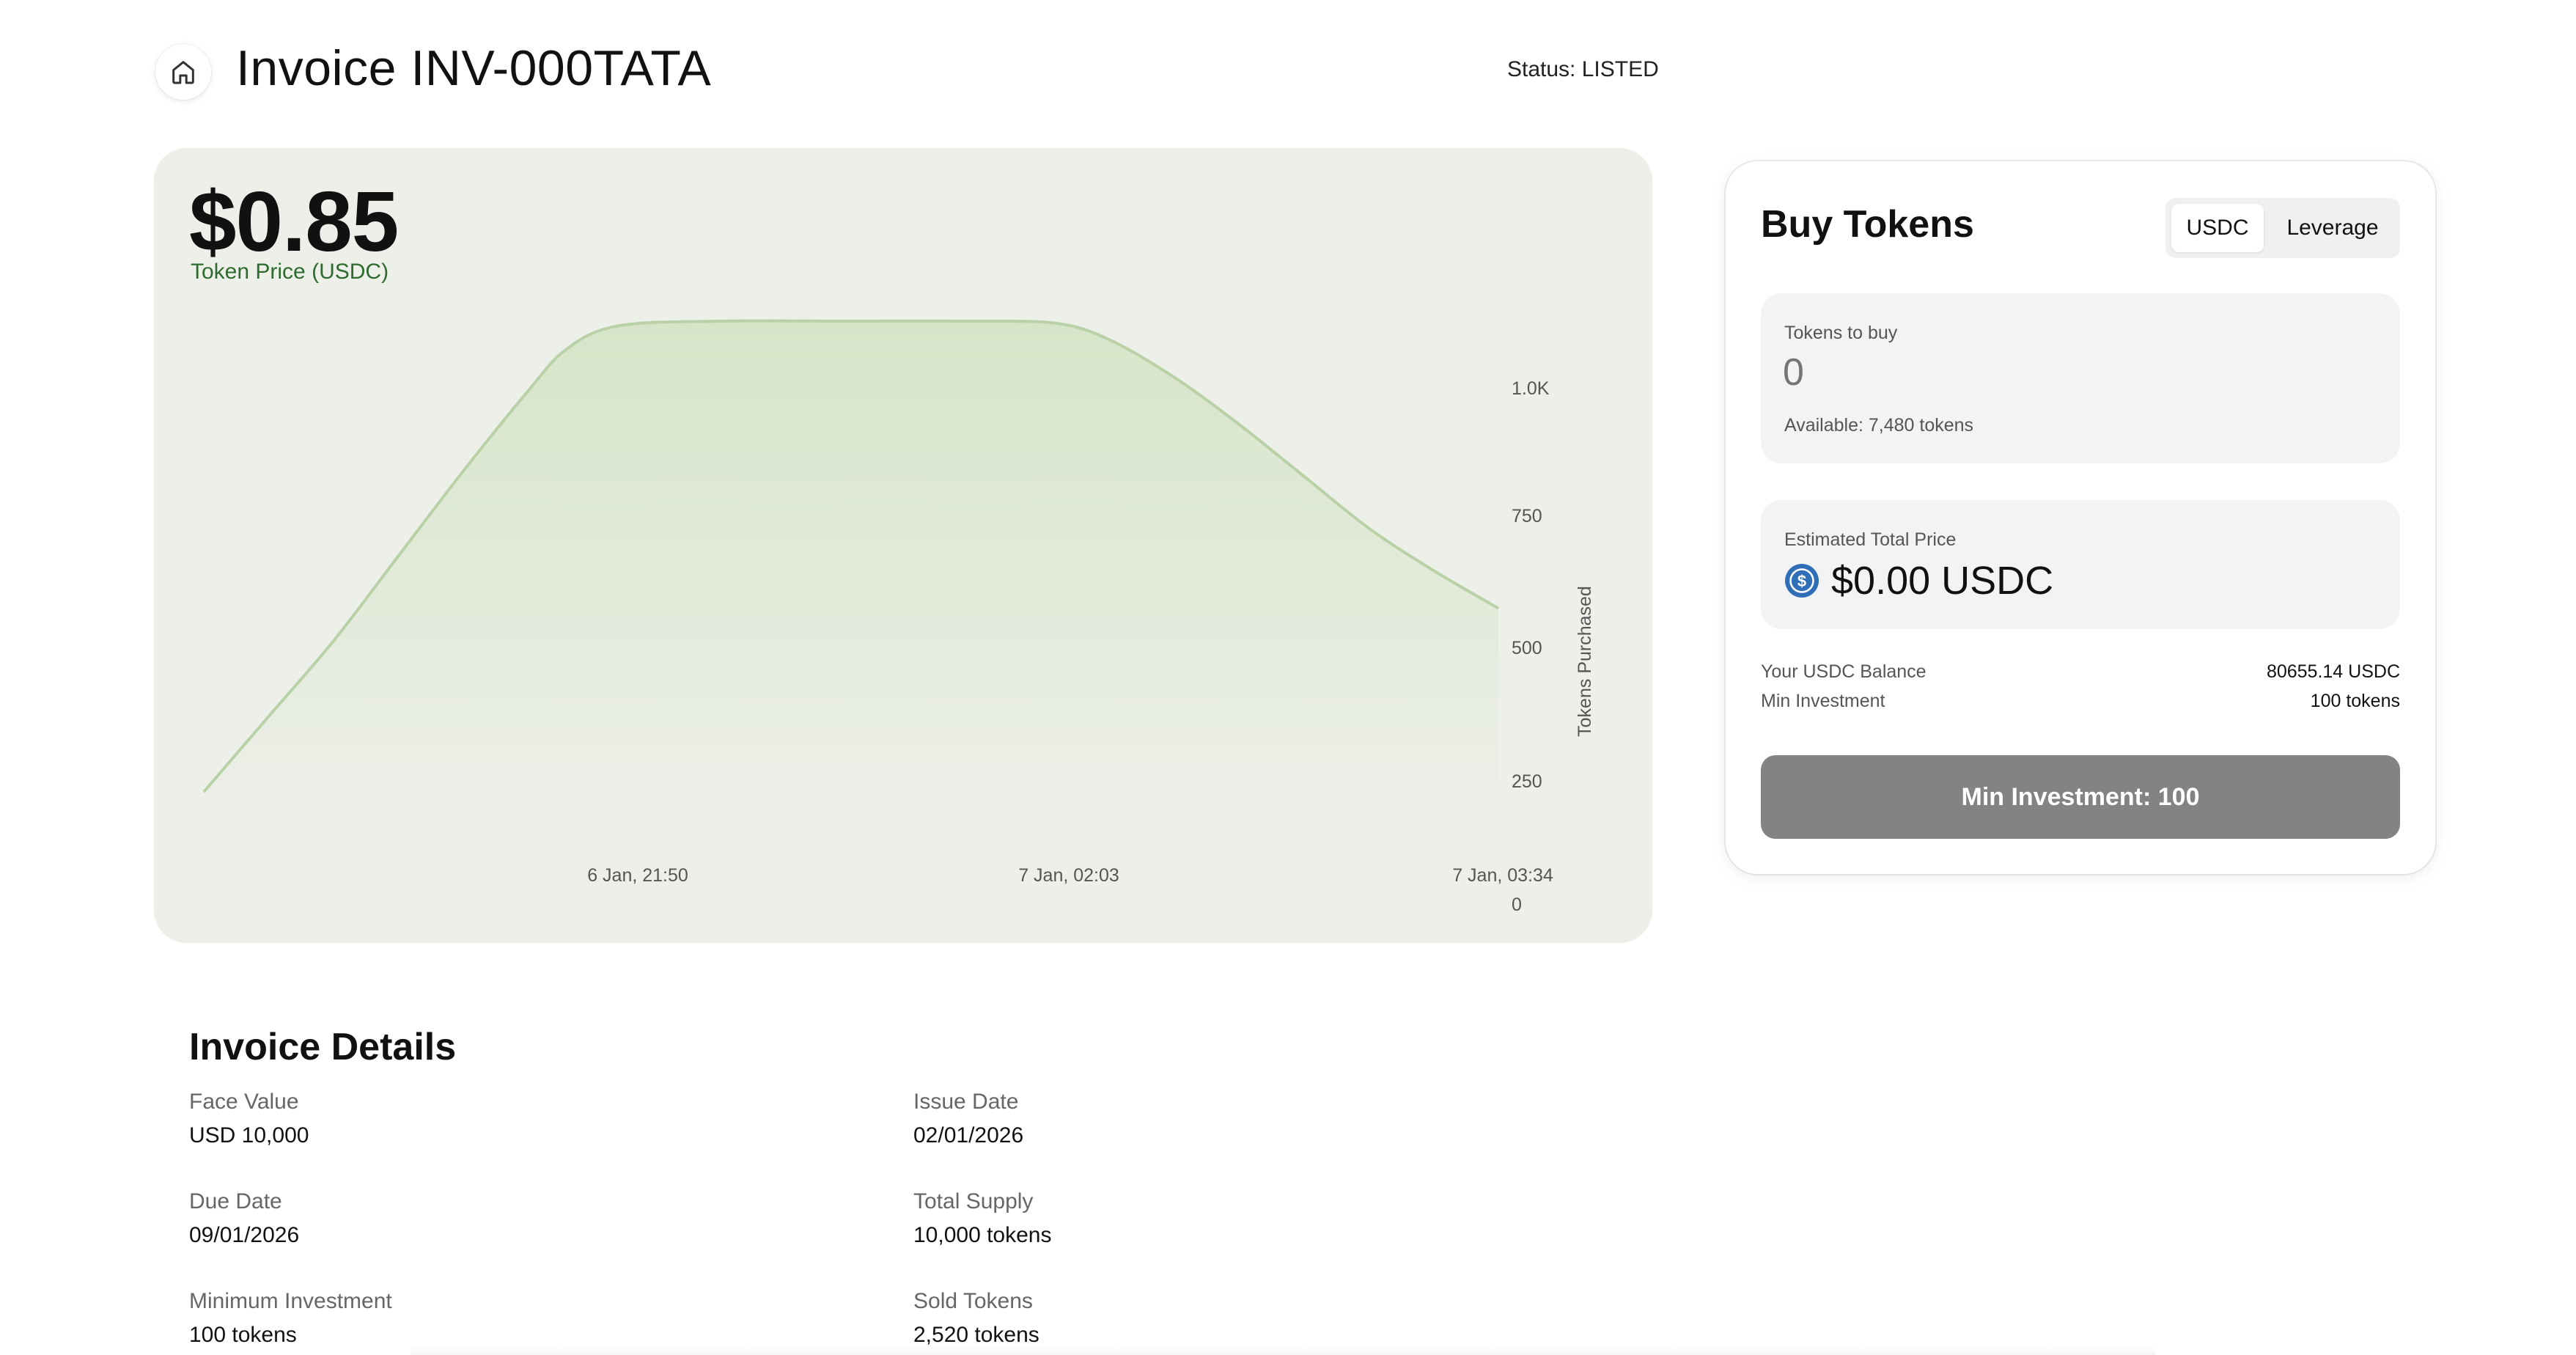 The width and height of the screenshot is (2576, 1355). Describe the element at coordinates (966, 1102) in the screenshot. I see `issue-date-label: Issue Date` at that location.